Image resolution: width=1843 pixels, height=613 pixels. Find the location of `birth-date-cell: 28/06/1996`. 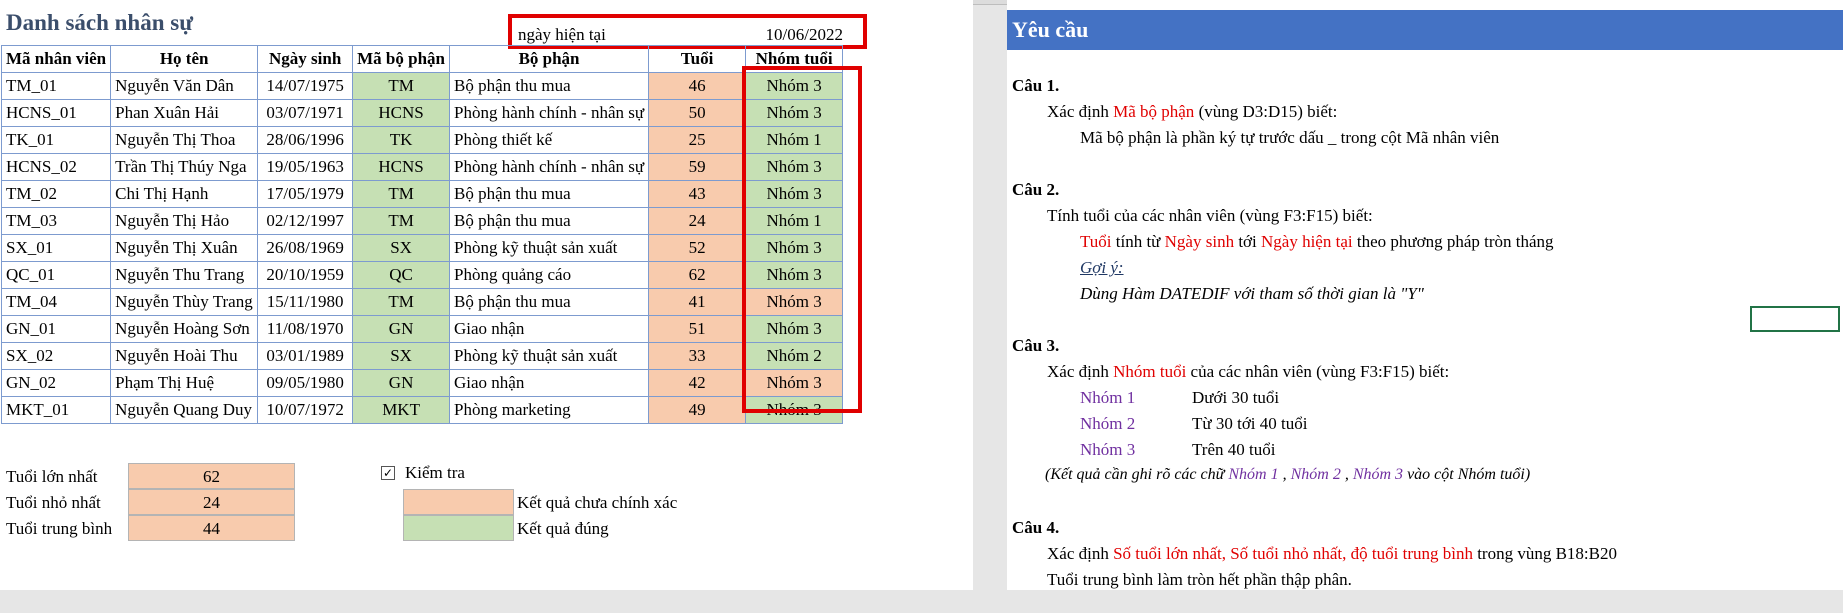

birth-date-cell: 28/06/1996 is located at coordinates (305, 140).